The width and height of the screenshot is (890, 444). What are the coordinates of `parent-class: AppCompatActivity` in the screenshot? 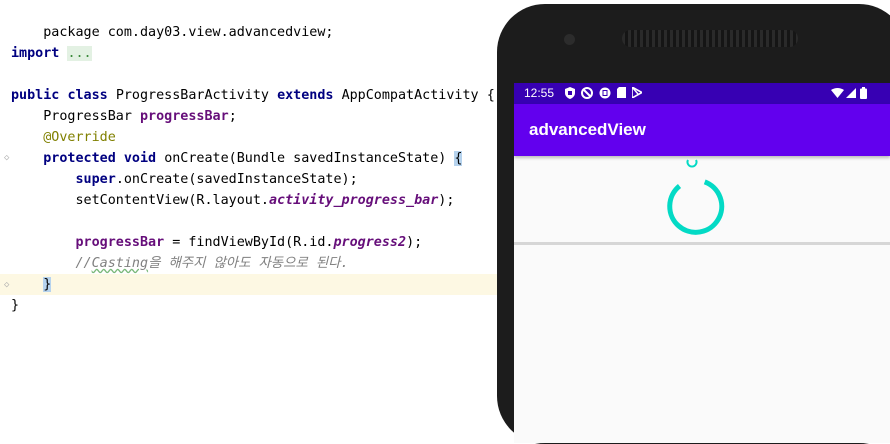 It's located at (410, 95).